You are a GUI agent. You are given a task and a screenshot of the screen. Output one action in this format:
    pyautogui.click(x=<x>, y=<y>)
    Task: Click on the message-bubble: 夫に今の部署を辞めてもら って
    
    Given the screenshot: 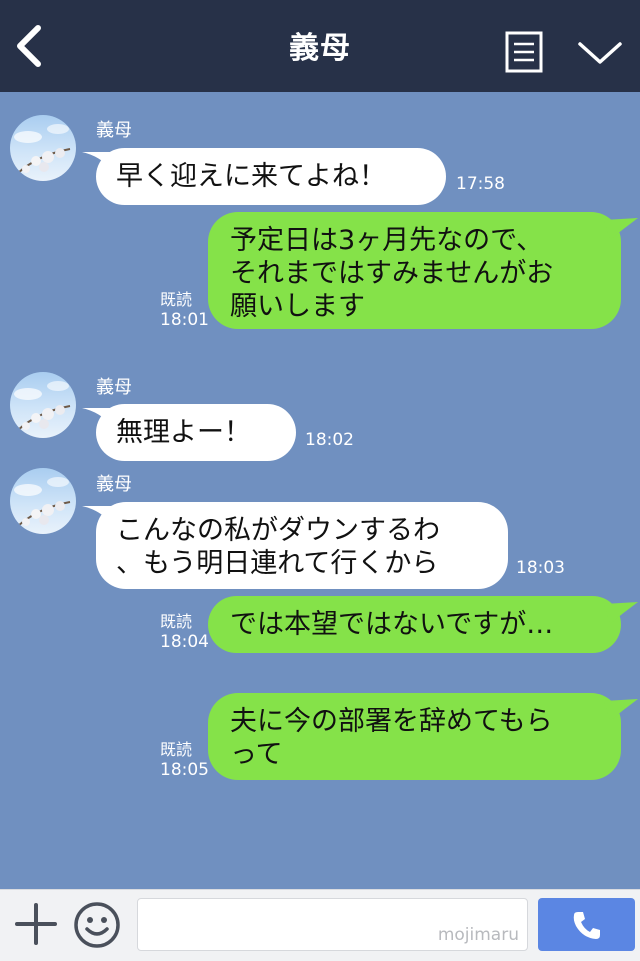 What is the action you would take?
    pyautogui.click(x=414, y=736)
    